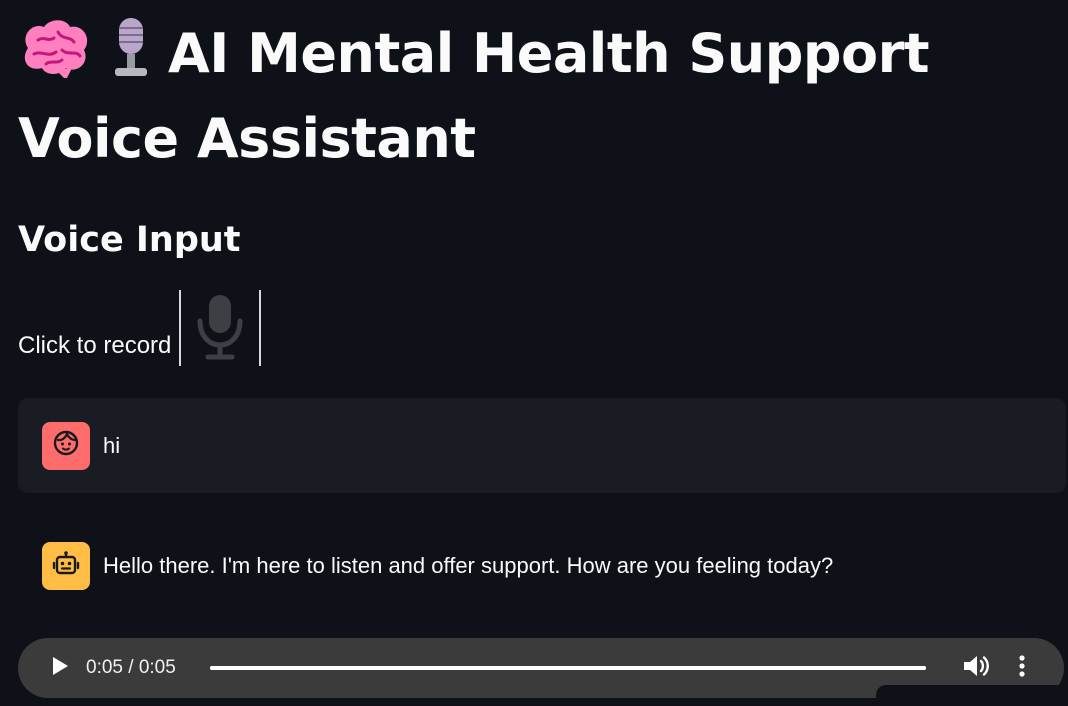 The image size is (1068, 706). What do you see at coordinates (112, 445) in the screenshot?
I see `message-text: hi` at bounding box center [112, 445].